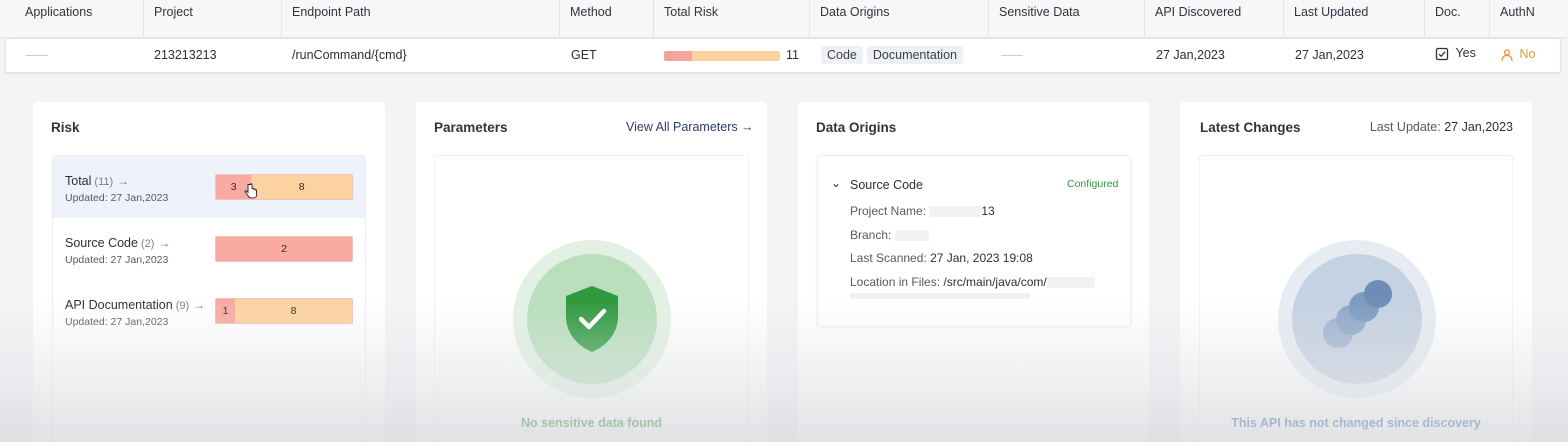 This screenshot has width=1568, height=442. What do you see at coordinates (1448, 12) in the screenshot?
I see `col-doc: Doc.` at bounding box center [1448, 12].